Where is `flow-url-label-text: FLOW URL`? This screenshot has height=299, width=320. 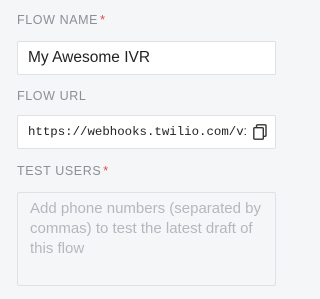 flow-url-label-text: FLOW URL is located at coordinates (52, 96).